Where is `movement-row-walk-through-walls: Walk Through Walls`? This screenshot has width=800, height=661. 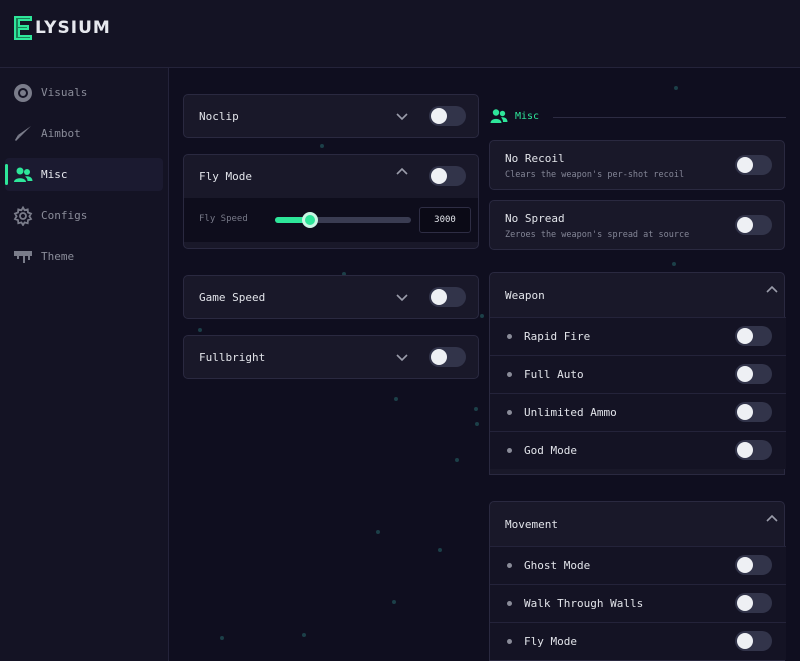 movement-row-walk-through-walls: Walk Through Walls is located at coordinates (638, 603).